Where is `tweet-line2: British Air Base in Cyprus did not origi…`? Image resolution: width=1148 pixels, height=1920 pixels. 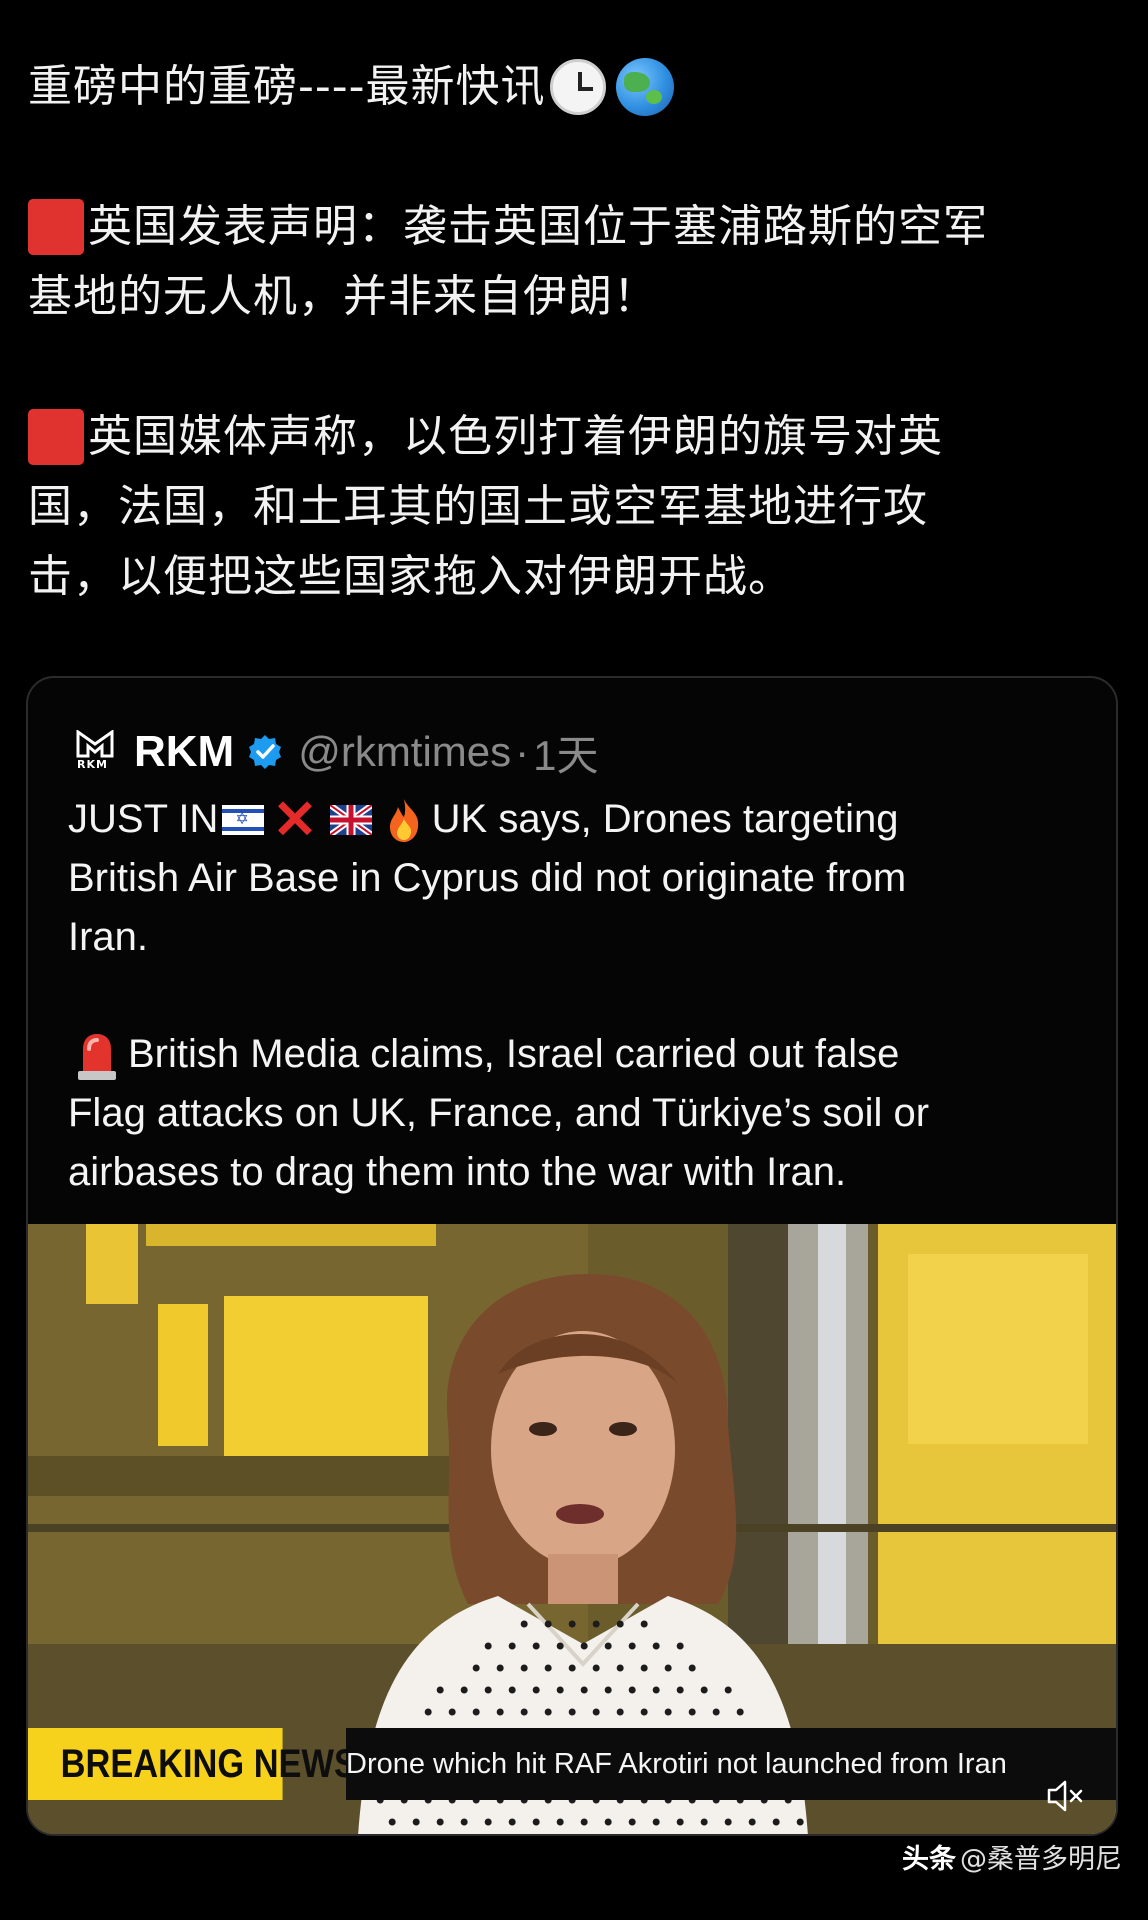
tweet-line2: British Air Base in Cyprus did not origi… is located at coordinates (487, 878).